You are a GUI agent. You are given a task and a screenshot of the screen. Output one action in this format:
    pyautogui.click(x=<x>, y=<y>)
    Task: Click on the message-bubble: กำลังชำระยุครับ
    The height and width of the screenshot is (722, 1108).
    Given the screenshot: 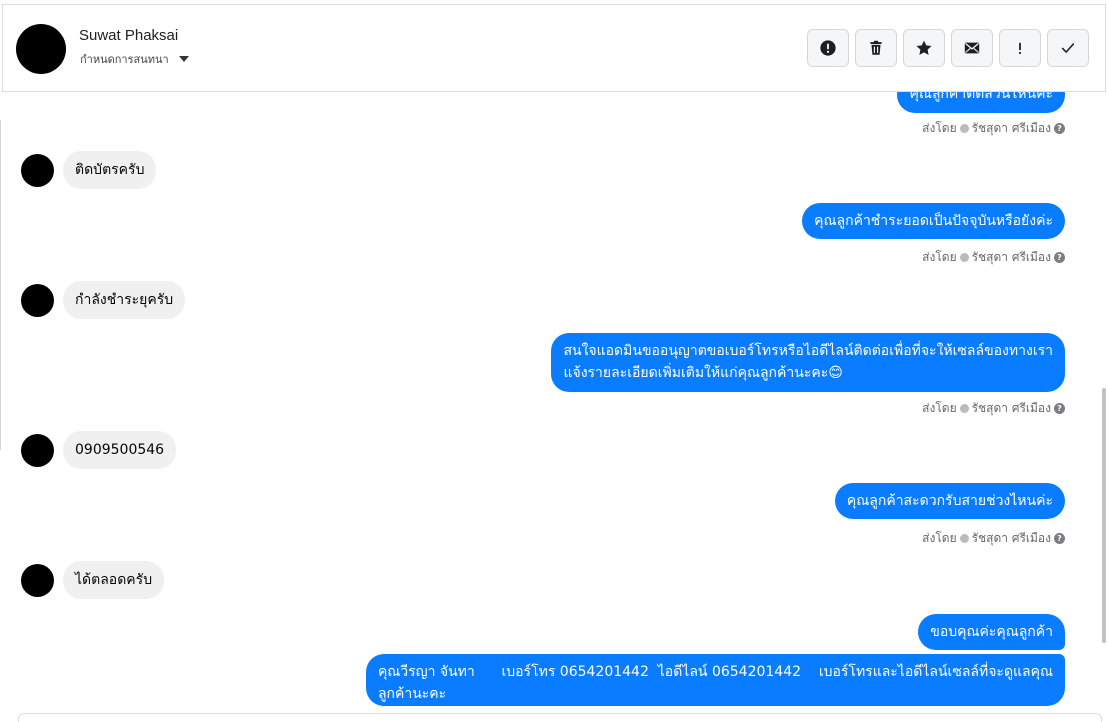 What is the action you would take?
    pyautogui.click(x=124, y=300)
    